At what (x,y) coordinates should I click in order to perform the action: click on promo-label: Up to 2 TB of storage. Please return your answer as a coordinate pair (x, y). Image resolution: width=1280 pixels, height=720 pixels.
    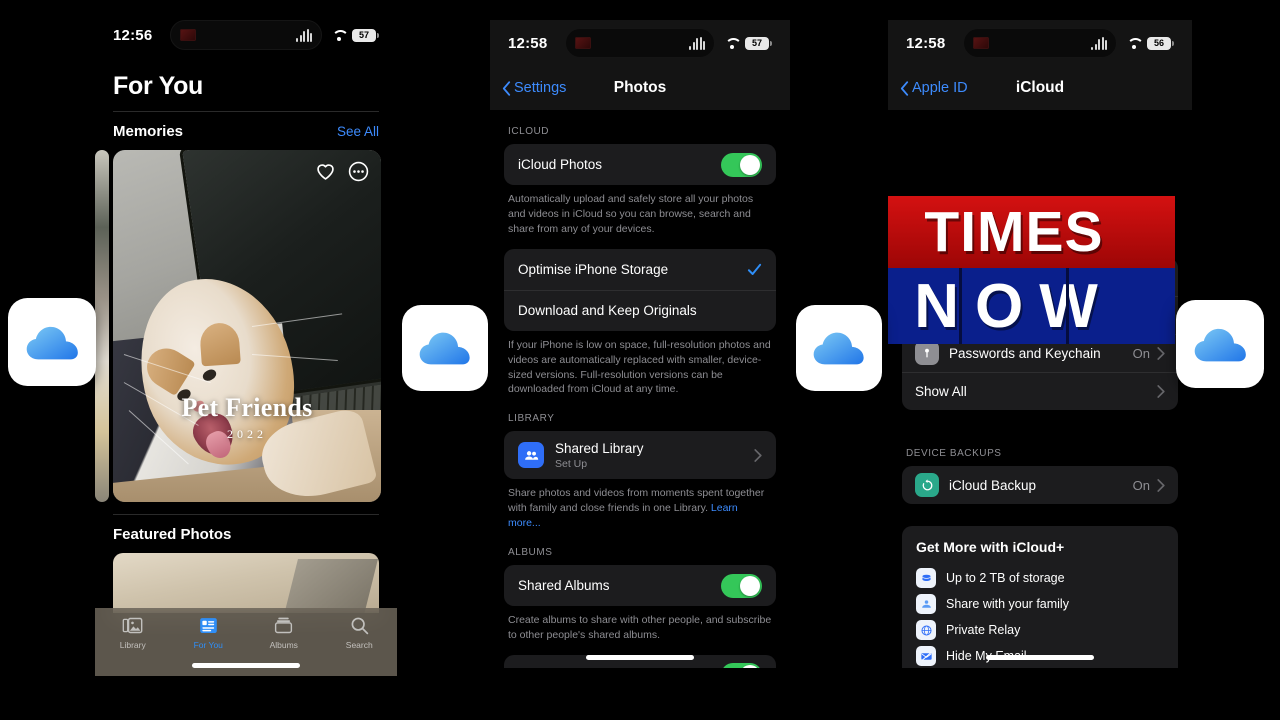
    Looking at the image, I should click on (1005, 578).